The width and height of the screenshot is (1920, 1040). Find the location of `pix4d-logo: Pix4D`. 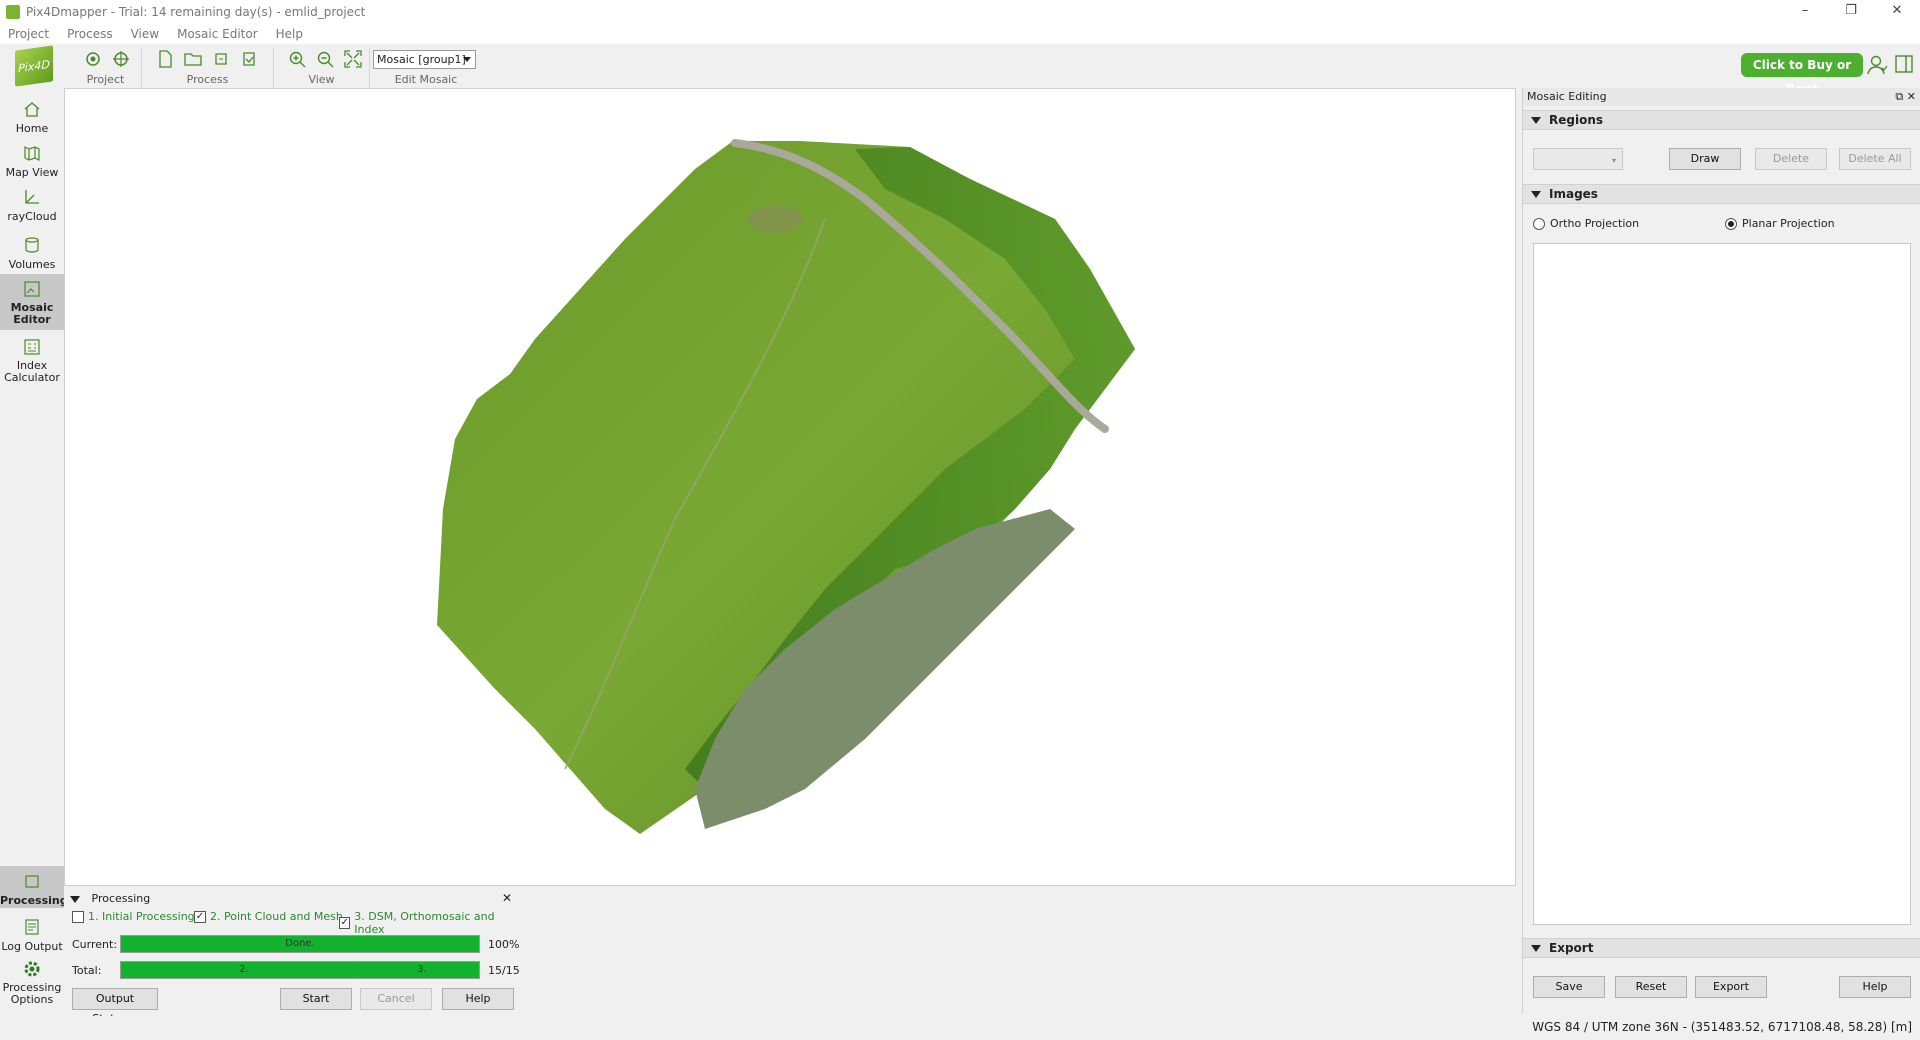

pix4d-logo: Pix4D is located at coordinates (34, 66).